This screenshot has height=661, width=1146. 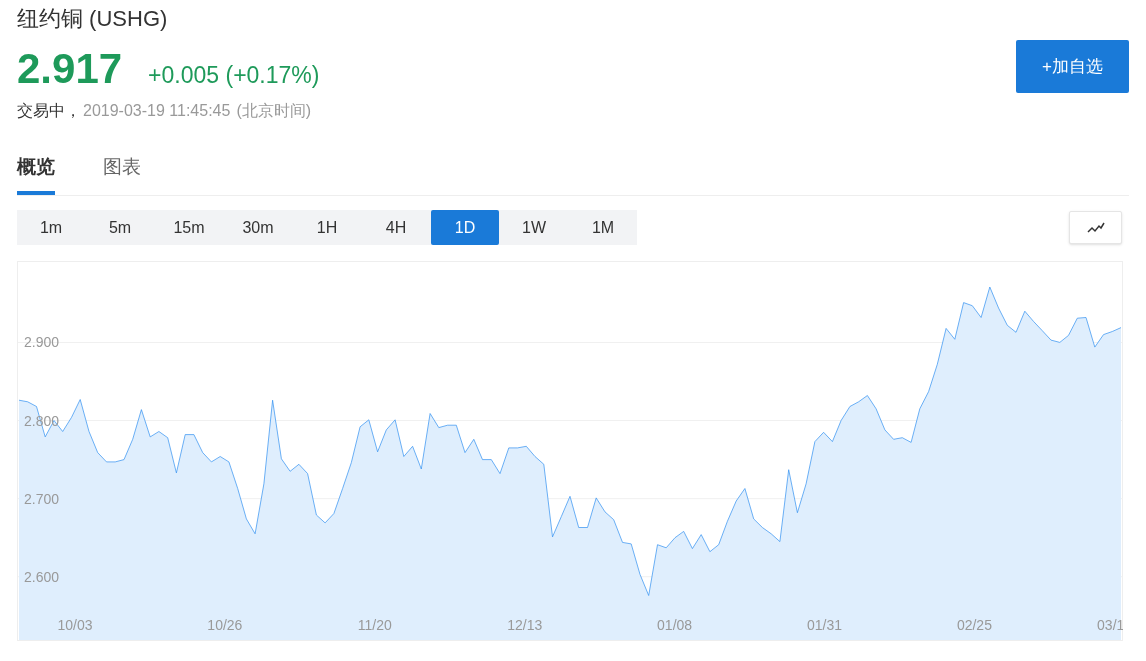 I want to click on x-axis-label: 01/08, so click(x=675, y=625).